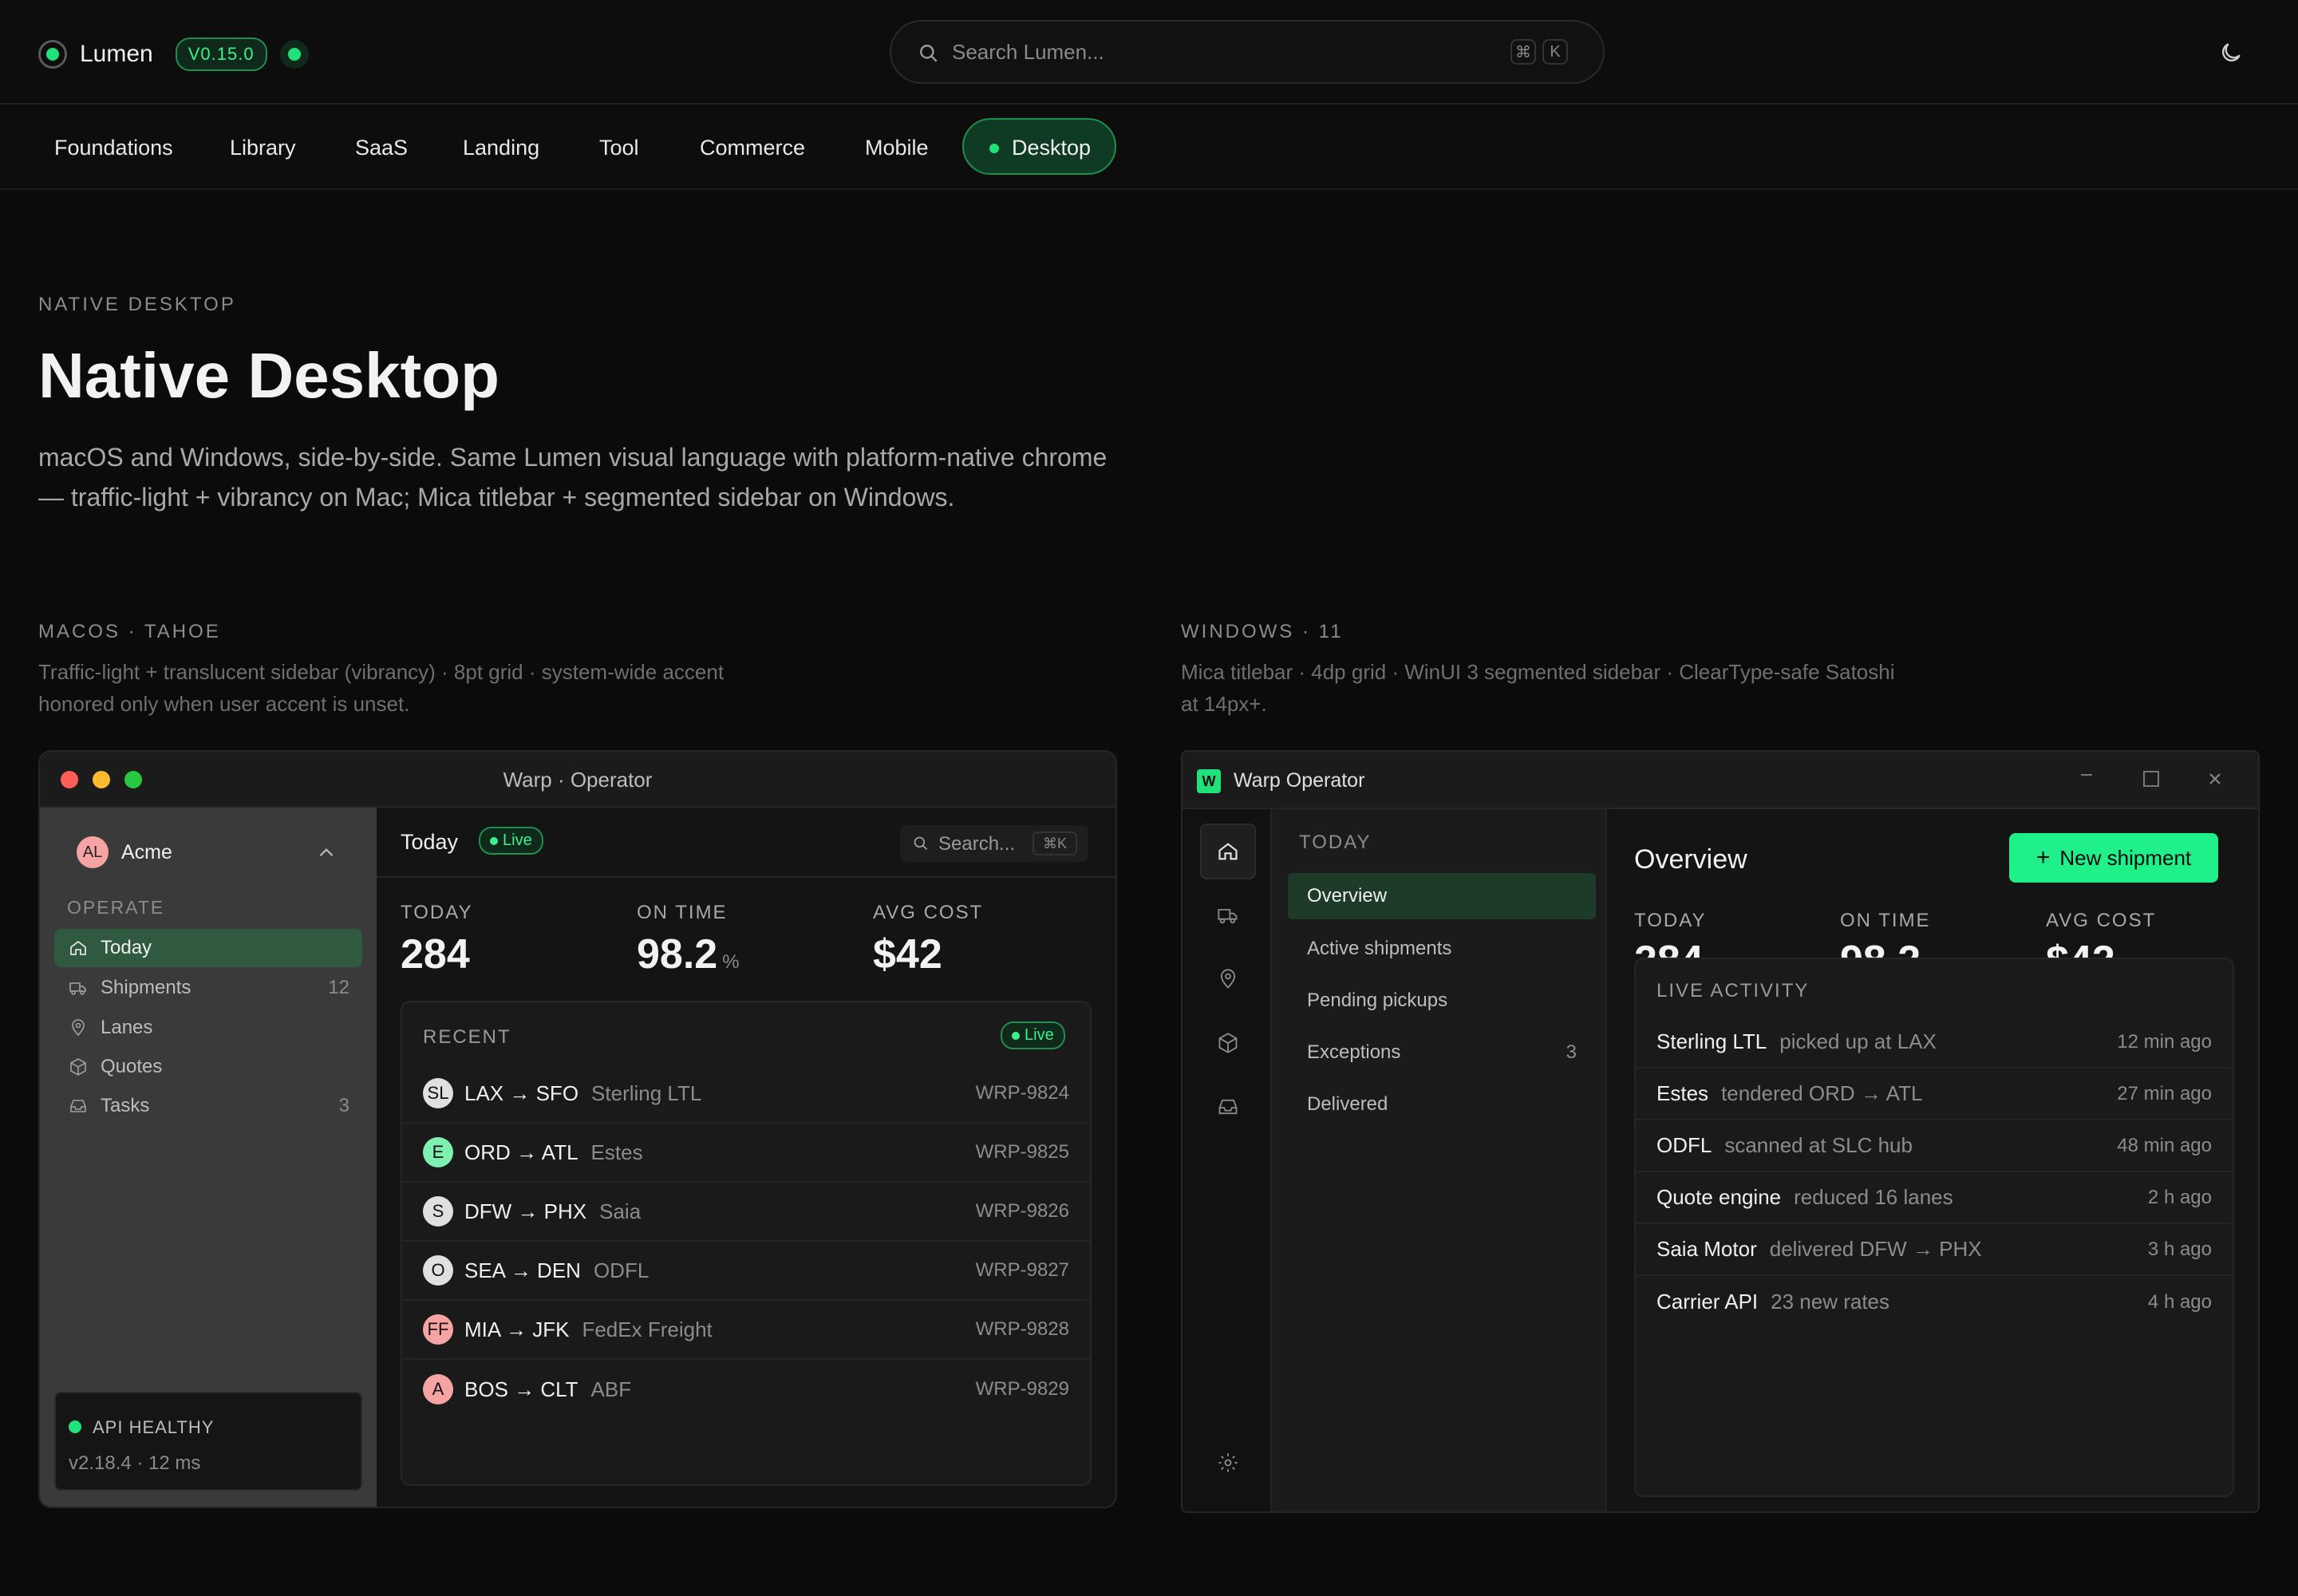 The height and width of the screenshot is (1596, 2298). I want to click on sidebar-item-shipments: Shipments 12, so click(208, 988).